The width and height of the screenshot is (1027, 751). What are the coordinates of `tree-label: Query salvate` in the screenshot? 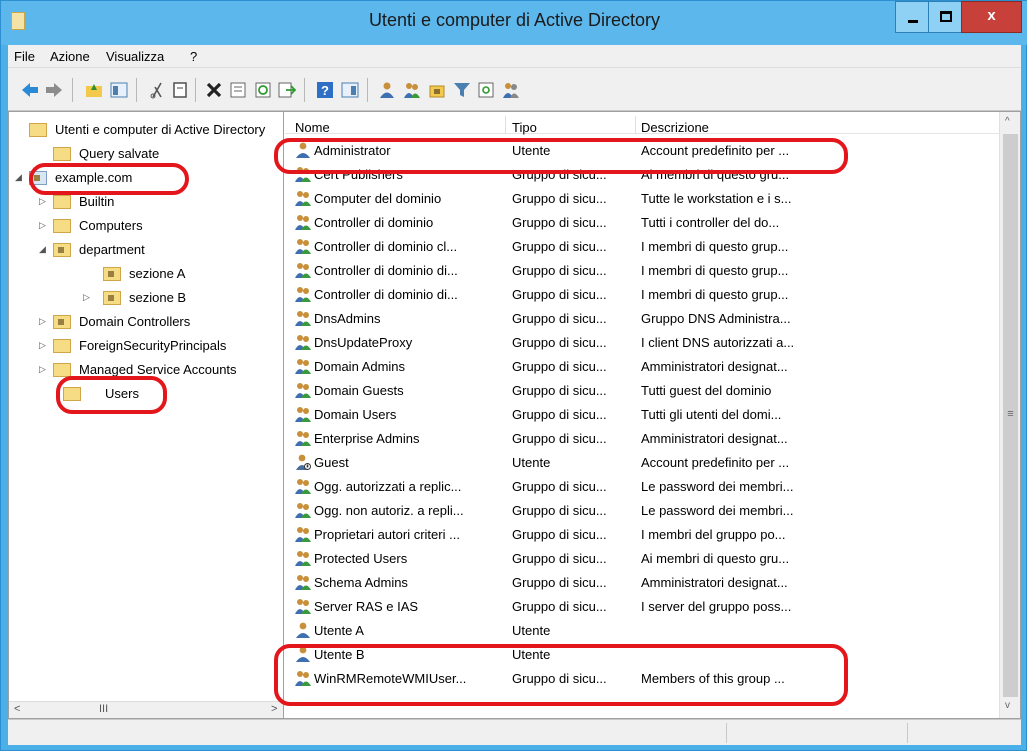 It's located at (119, 153).